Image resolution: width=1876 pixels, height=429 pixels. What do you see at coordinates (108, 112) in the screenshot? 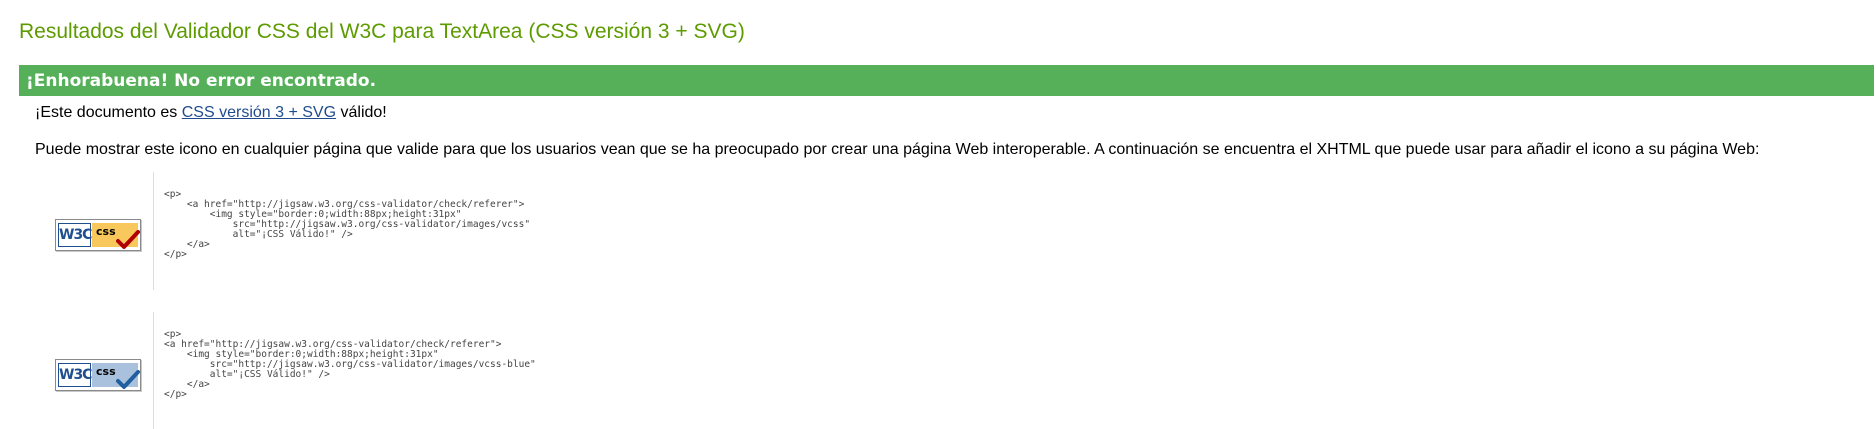
I see `valid-message-prefix: ¡Este documento es` at bounding box center [108, 112].